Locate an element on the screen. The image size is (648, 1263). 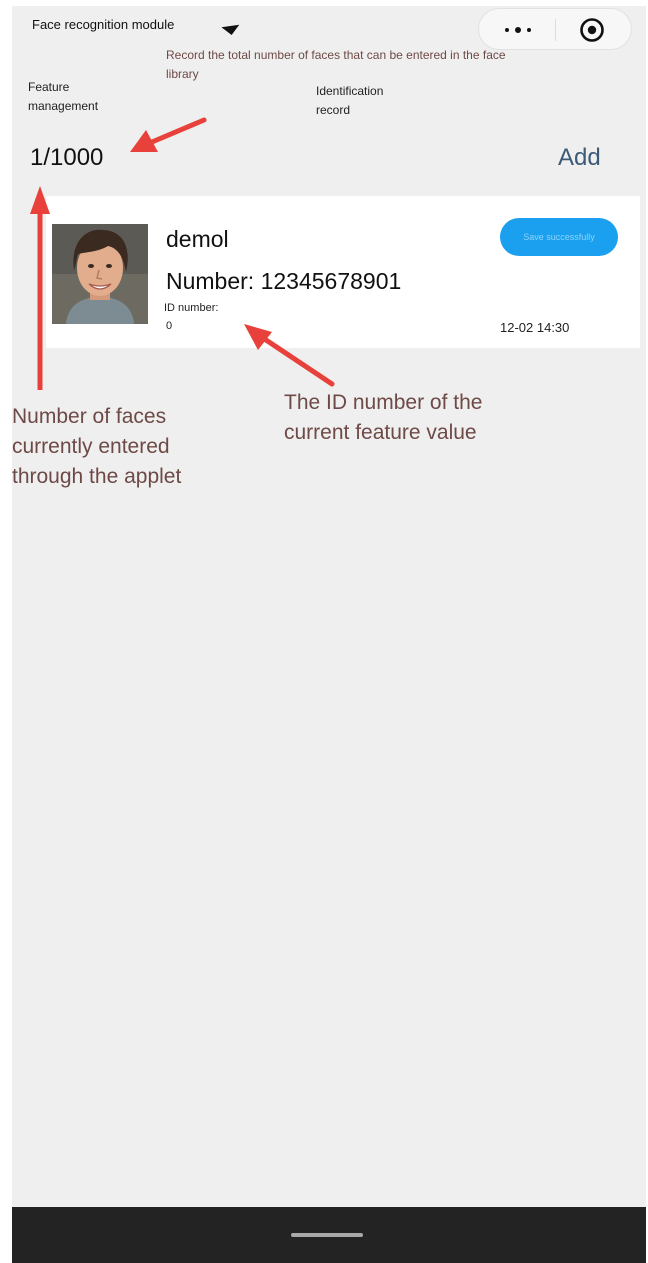
tab-identification-record: Identification record is located at coordinates (366, 101).